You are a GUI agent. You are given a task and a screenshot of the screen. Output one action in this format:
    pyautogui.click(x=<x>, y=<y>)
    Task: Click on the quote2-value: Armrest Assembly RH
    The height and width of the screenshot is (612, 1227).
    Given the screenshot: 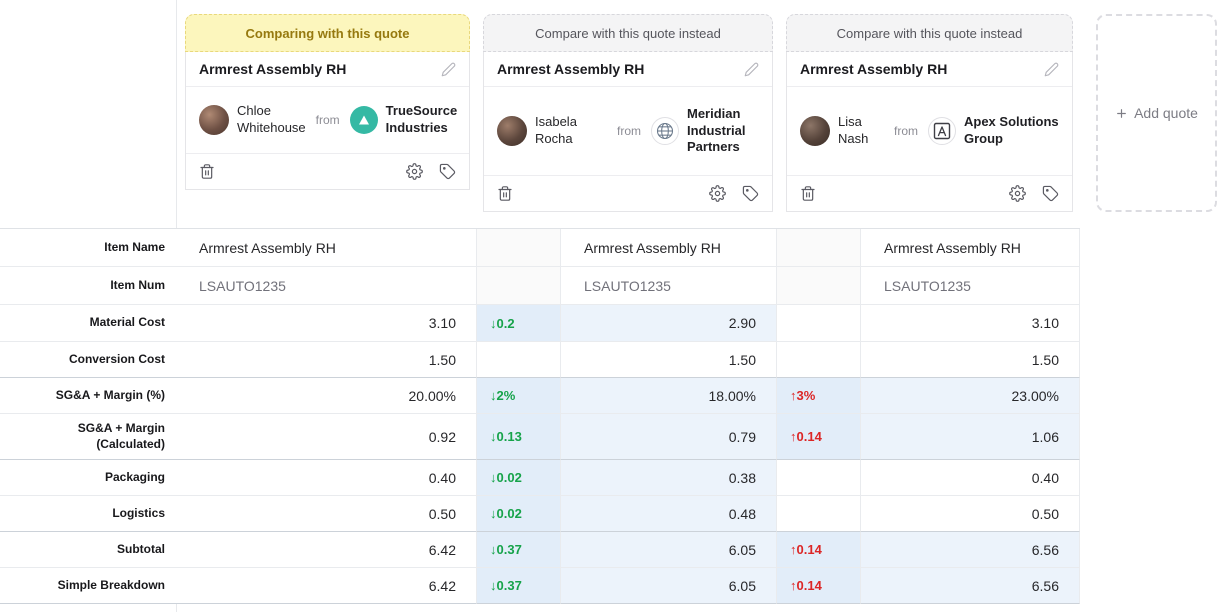 What is the action you would take?
    pyautogui.click(x=669, y=248)
    